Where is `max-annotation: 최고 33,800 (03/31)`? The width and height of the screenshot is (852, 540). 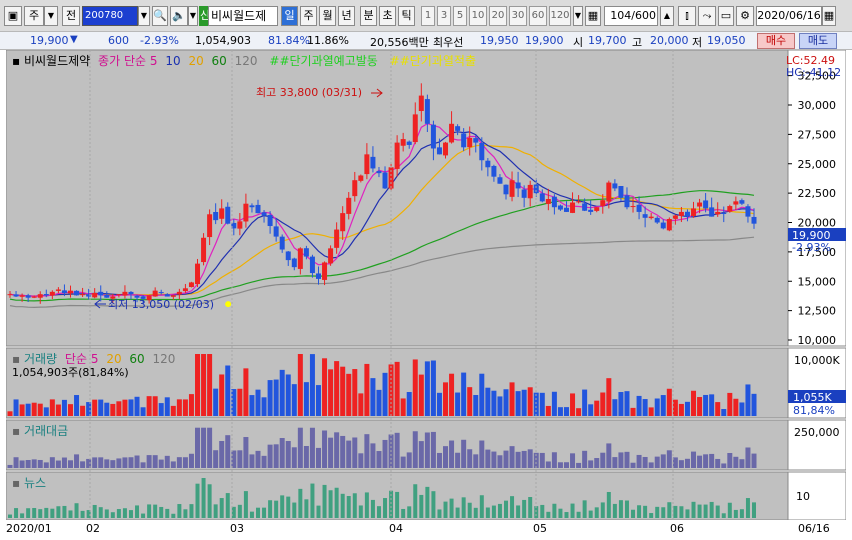
max-annotation: 최고 33,800 (03/31) is located at coordinates (309, 92).